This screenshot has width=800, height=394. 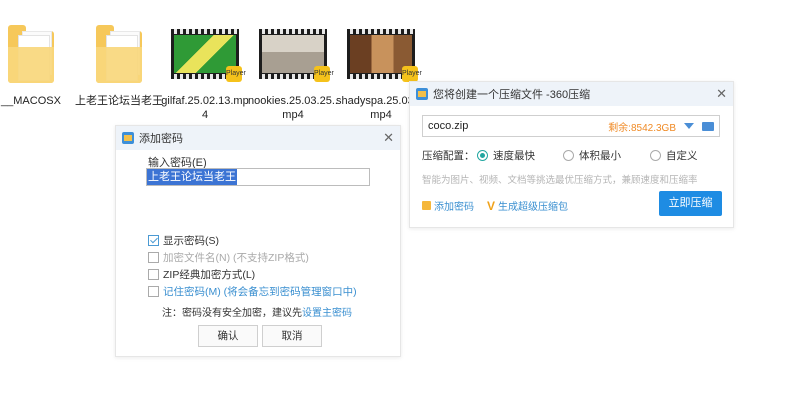 What do you see at coordinates (31, 101) in the screenshot?
I see `file-name: __MACOSX` at bounding box center [31, 101].